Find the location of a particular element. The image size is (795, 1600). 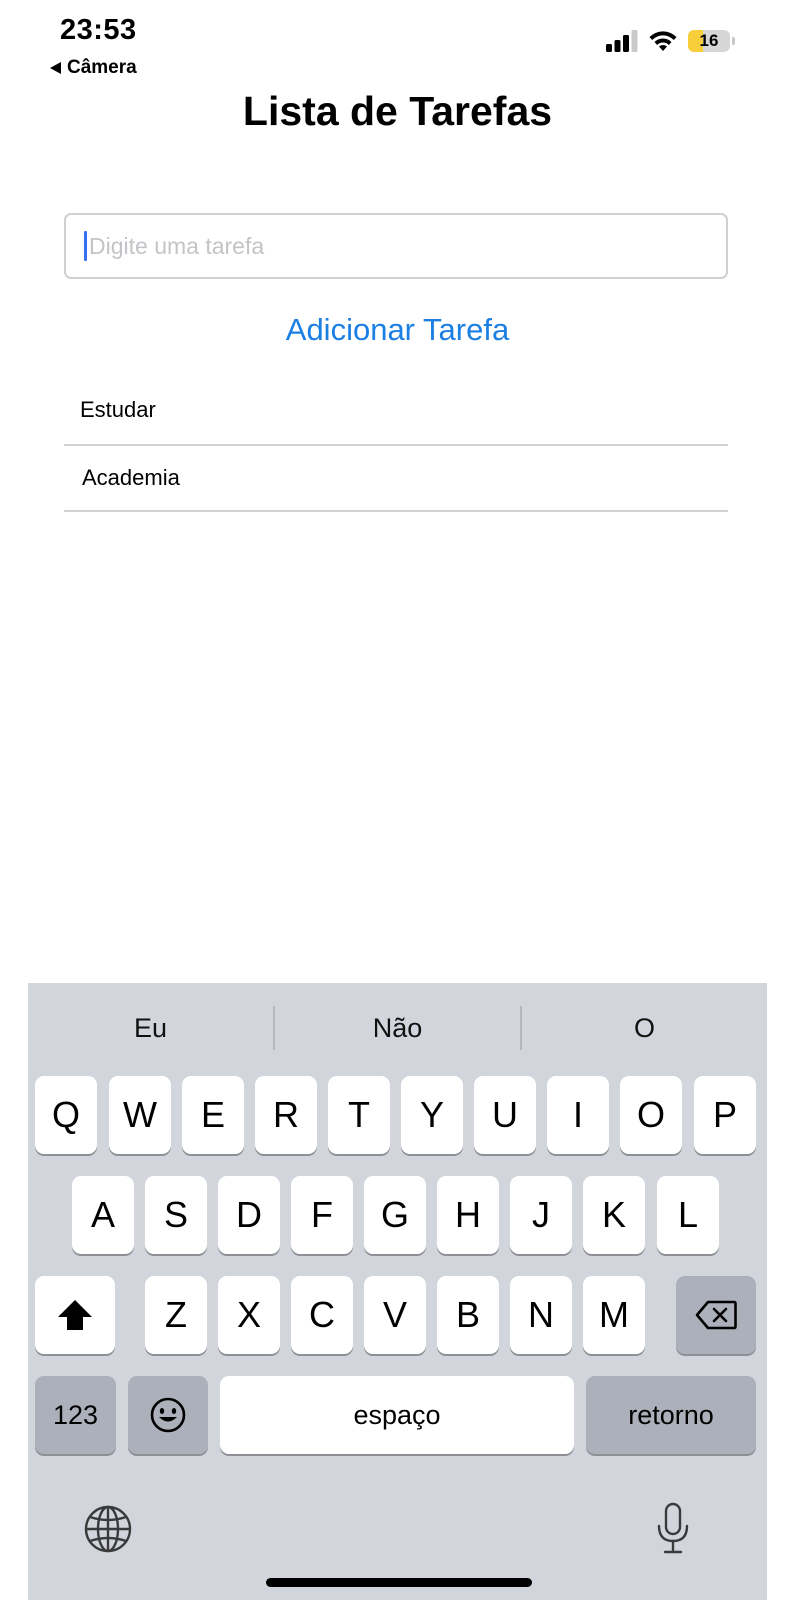

backspace-key is located at coordinates (716, 1315).